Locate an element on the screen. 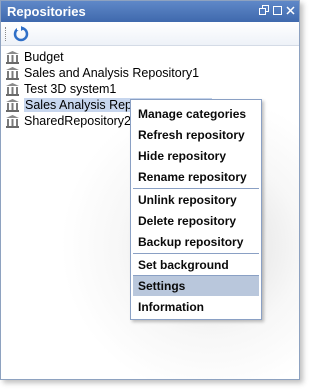 The width and height of the screenshot is (320, 389). menu-item-backup-repository: Backup repository is located at coordinates (196, 242).